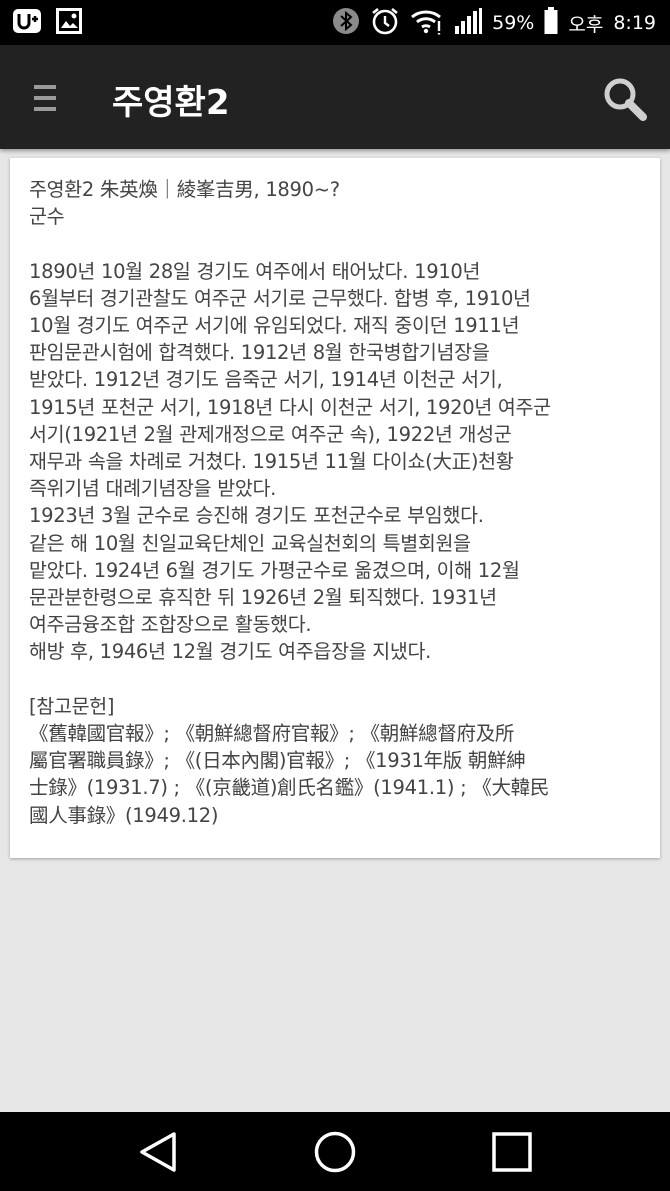 Image resolution: width=670 pixels, height=1191 pixels. What do you see at coordinates (274, 570) in the screenshot?
I see `body-line: 맡았다. 1924년 6월 경기도 가평군수로 옮겼으며, 이해 12월` at bounding box center [274, 570].